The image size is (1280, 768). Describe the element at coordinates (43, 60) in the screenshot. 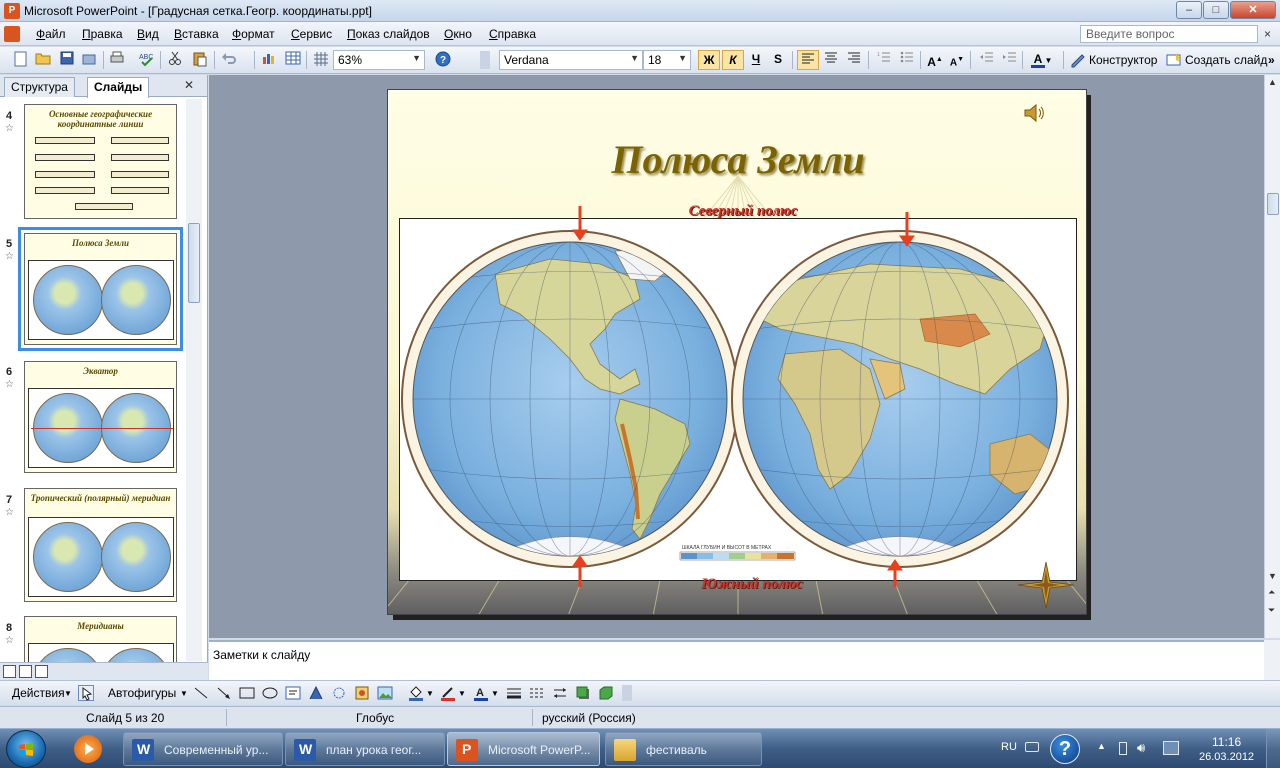

I see `open-icon` at that location.